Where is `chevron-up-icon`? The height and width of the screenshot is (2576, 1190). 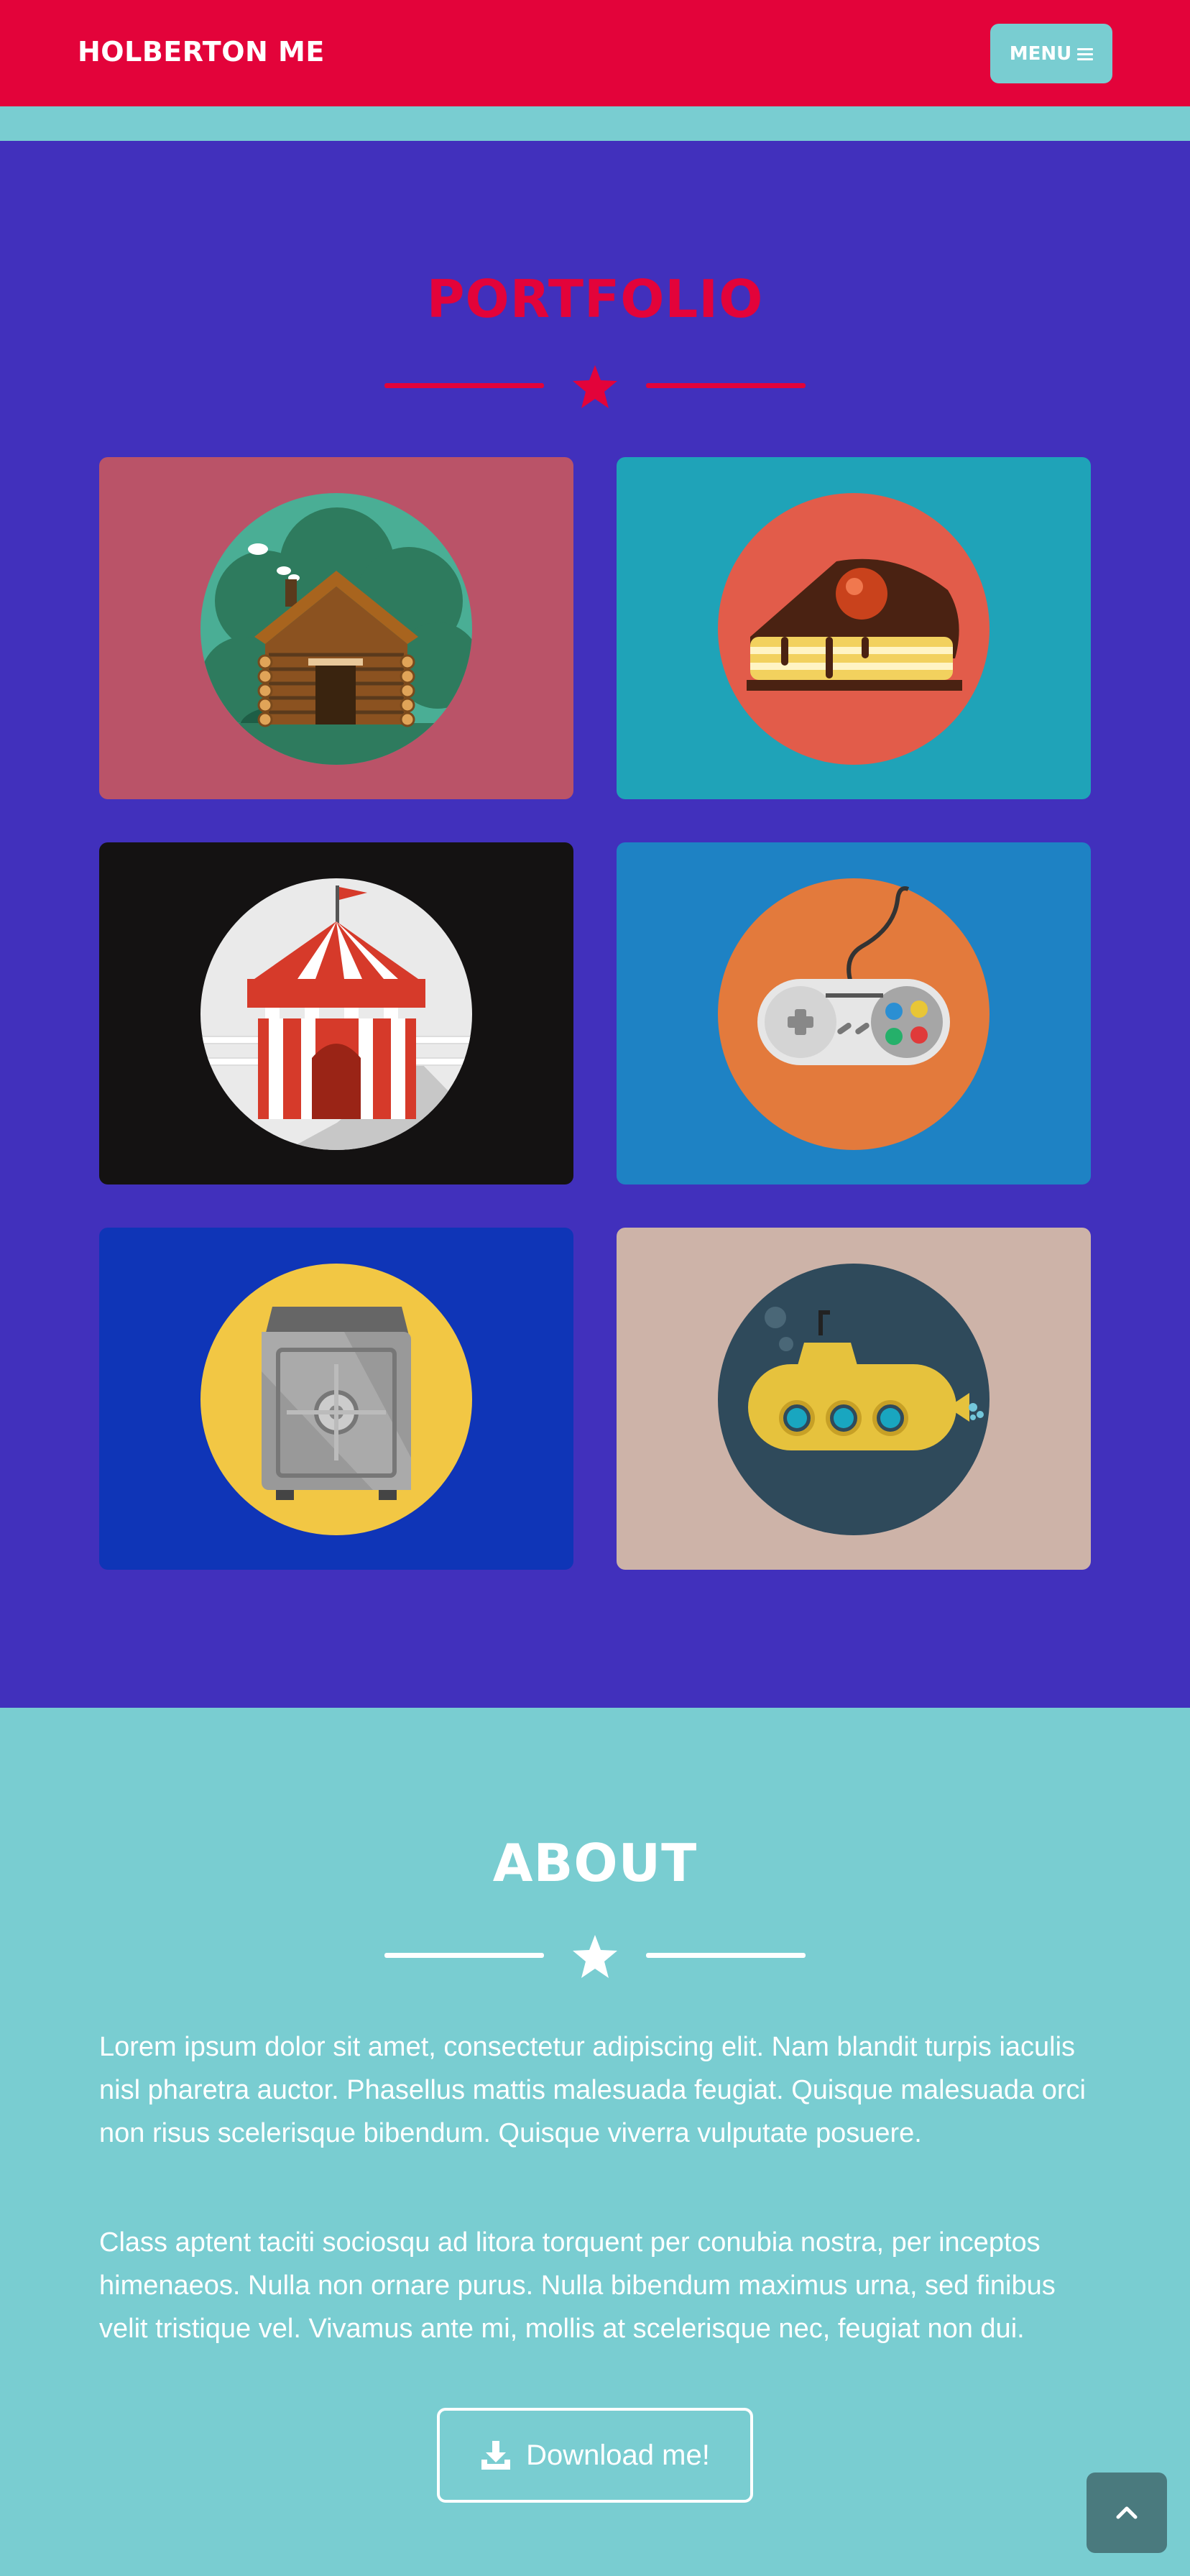
chevron-up-icon is located at coordinates (1127, 2512).